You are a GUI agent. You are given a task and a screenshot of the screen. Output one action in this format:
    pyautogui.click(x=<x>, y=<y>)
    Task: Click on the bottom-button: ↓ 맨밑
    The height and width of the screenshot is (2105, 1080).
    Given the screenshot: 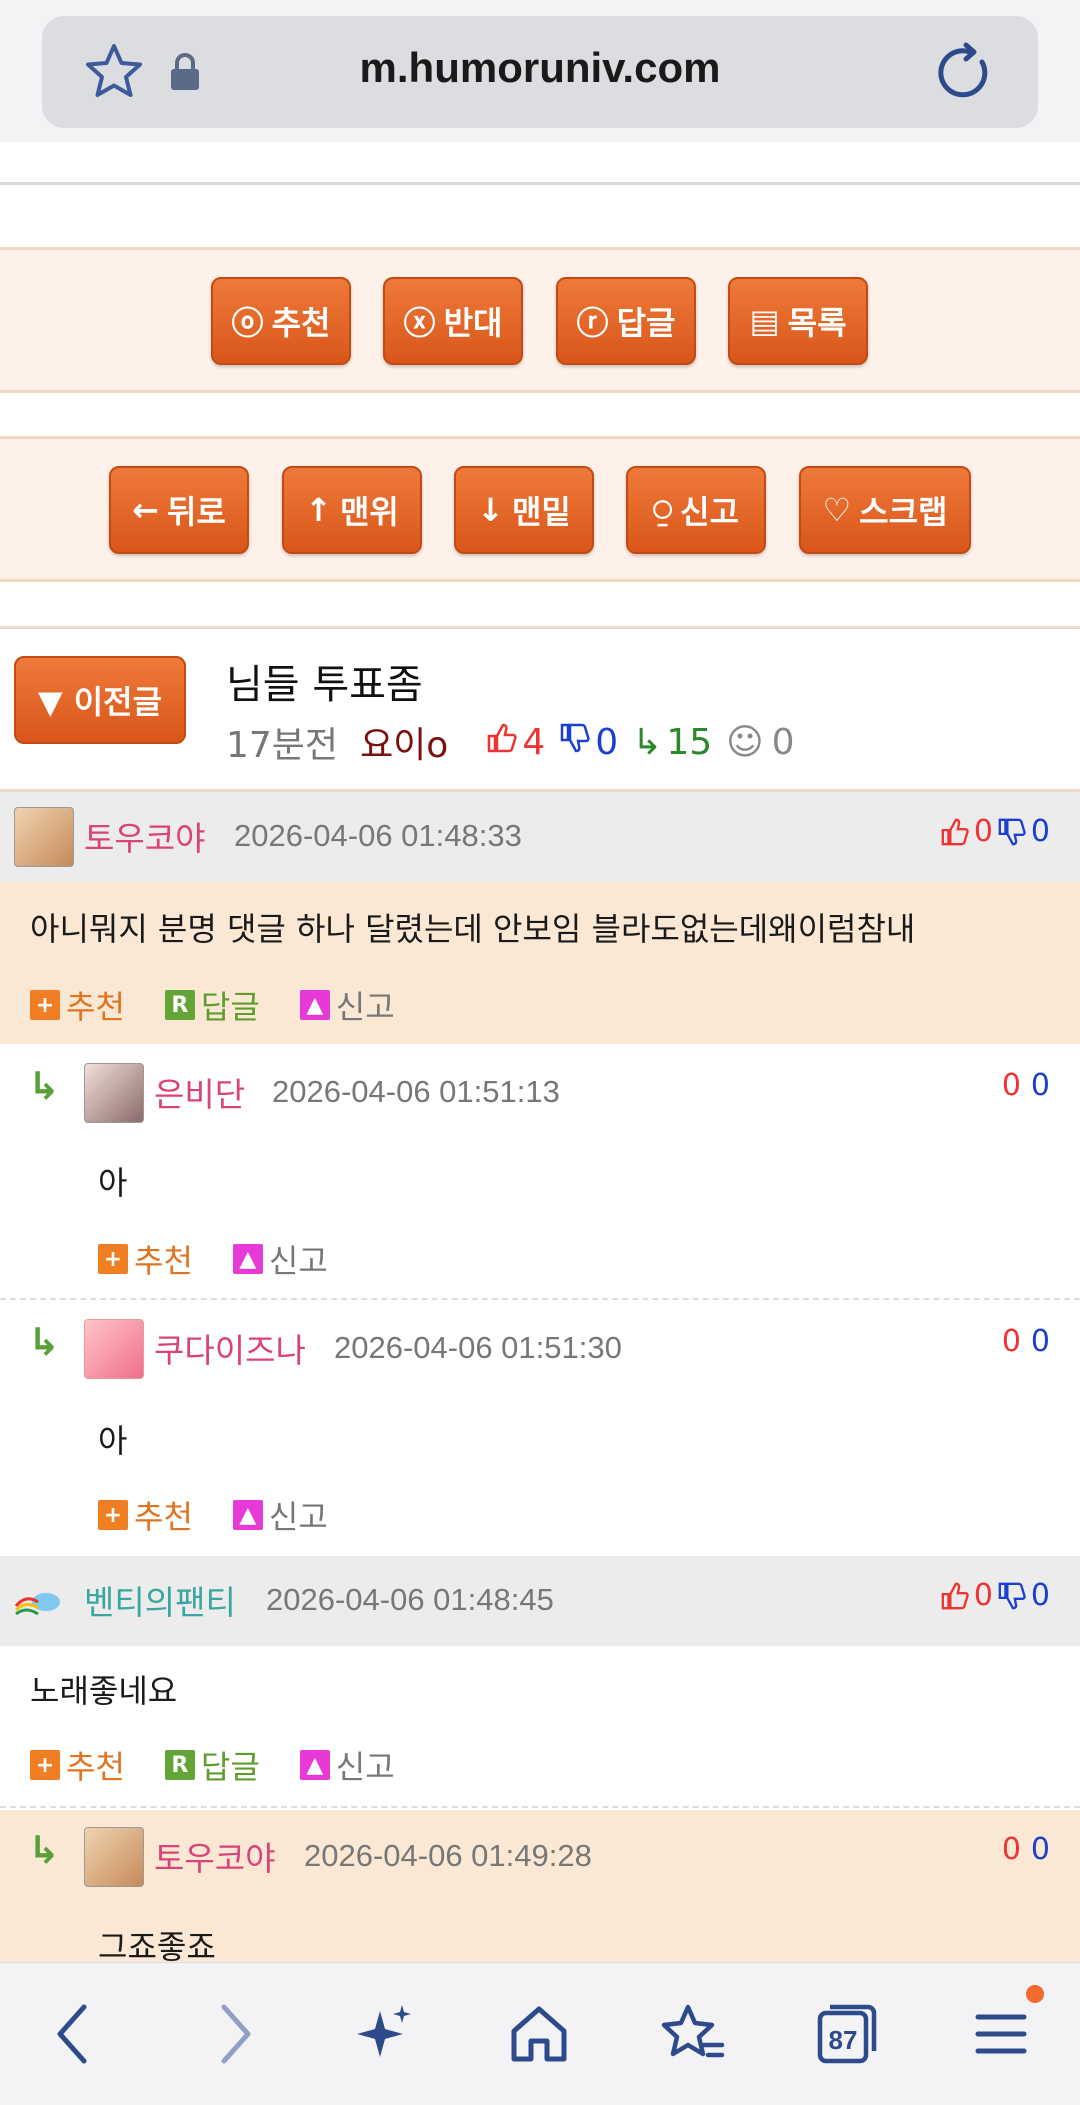 What is the action you would take?
    pyautogui.click(x=524, y=510)
    